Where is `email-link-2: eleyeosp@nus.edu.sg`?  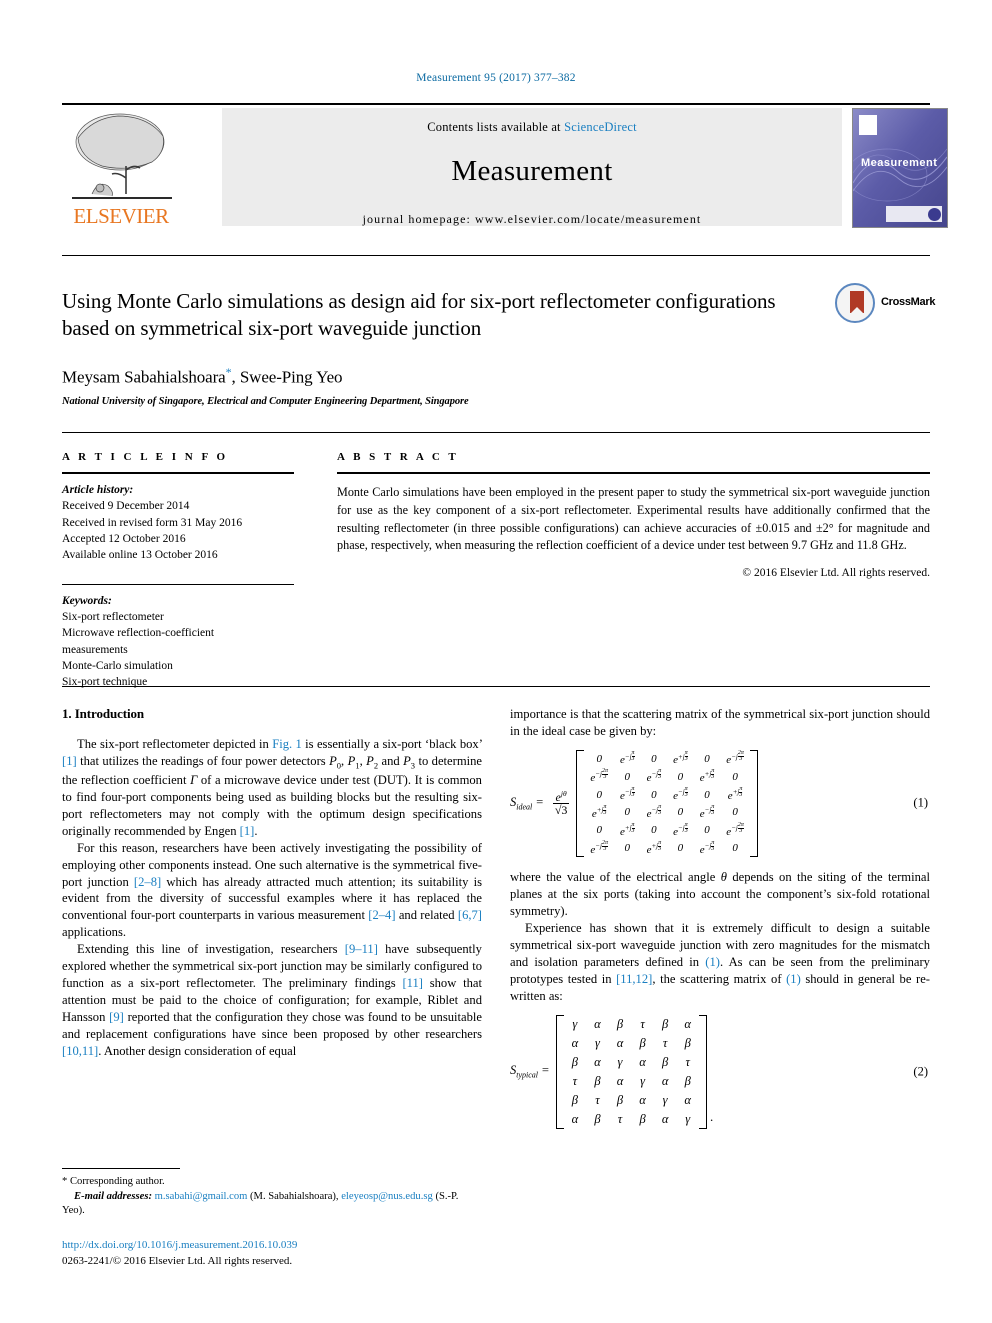 email-link-2: eleyeosp@nus.edu.sg is located at coordinates (387, 1196).